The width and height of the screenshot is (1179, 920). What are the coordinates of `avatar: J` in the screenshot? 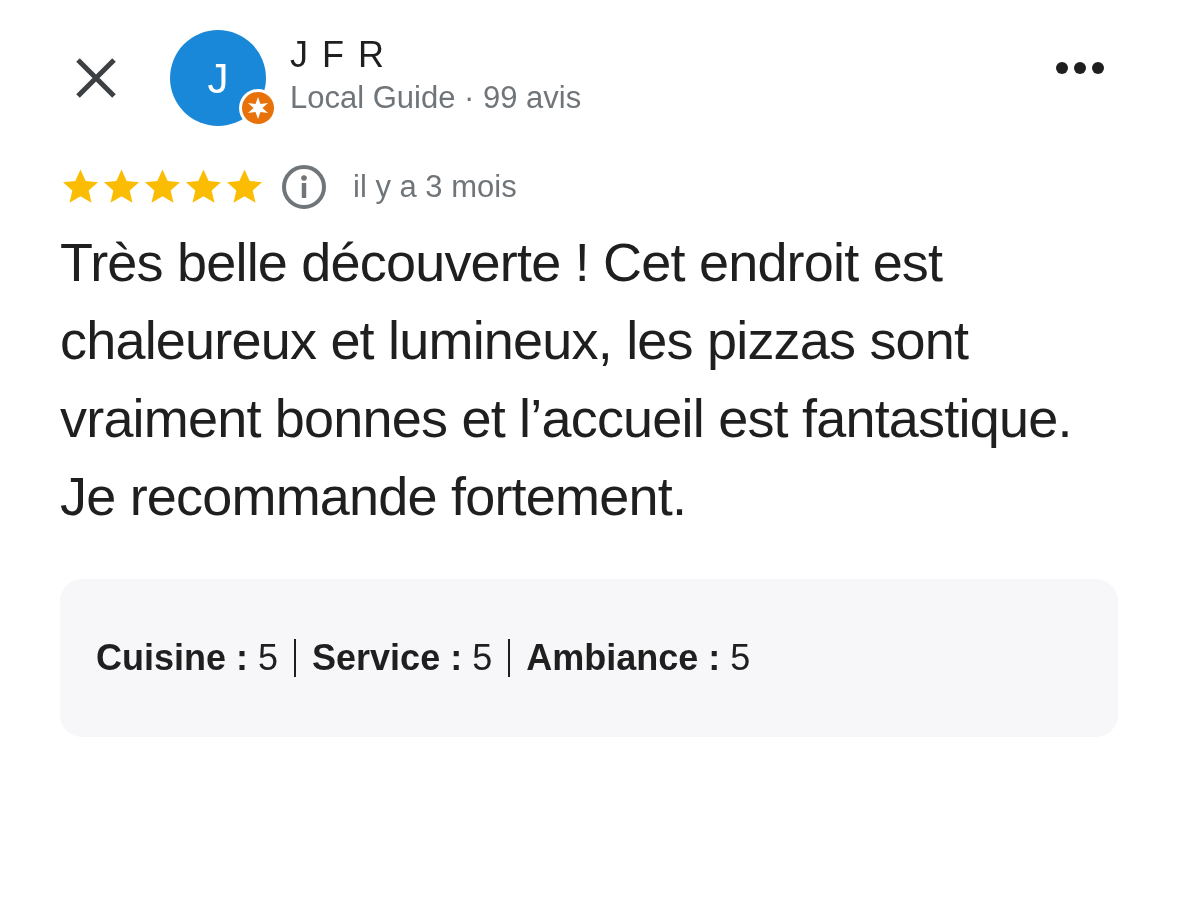 It's located at (218, 78).